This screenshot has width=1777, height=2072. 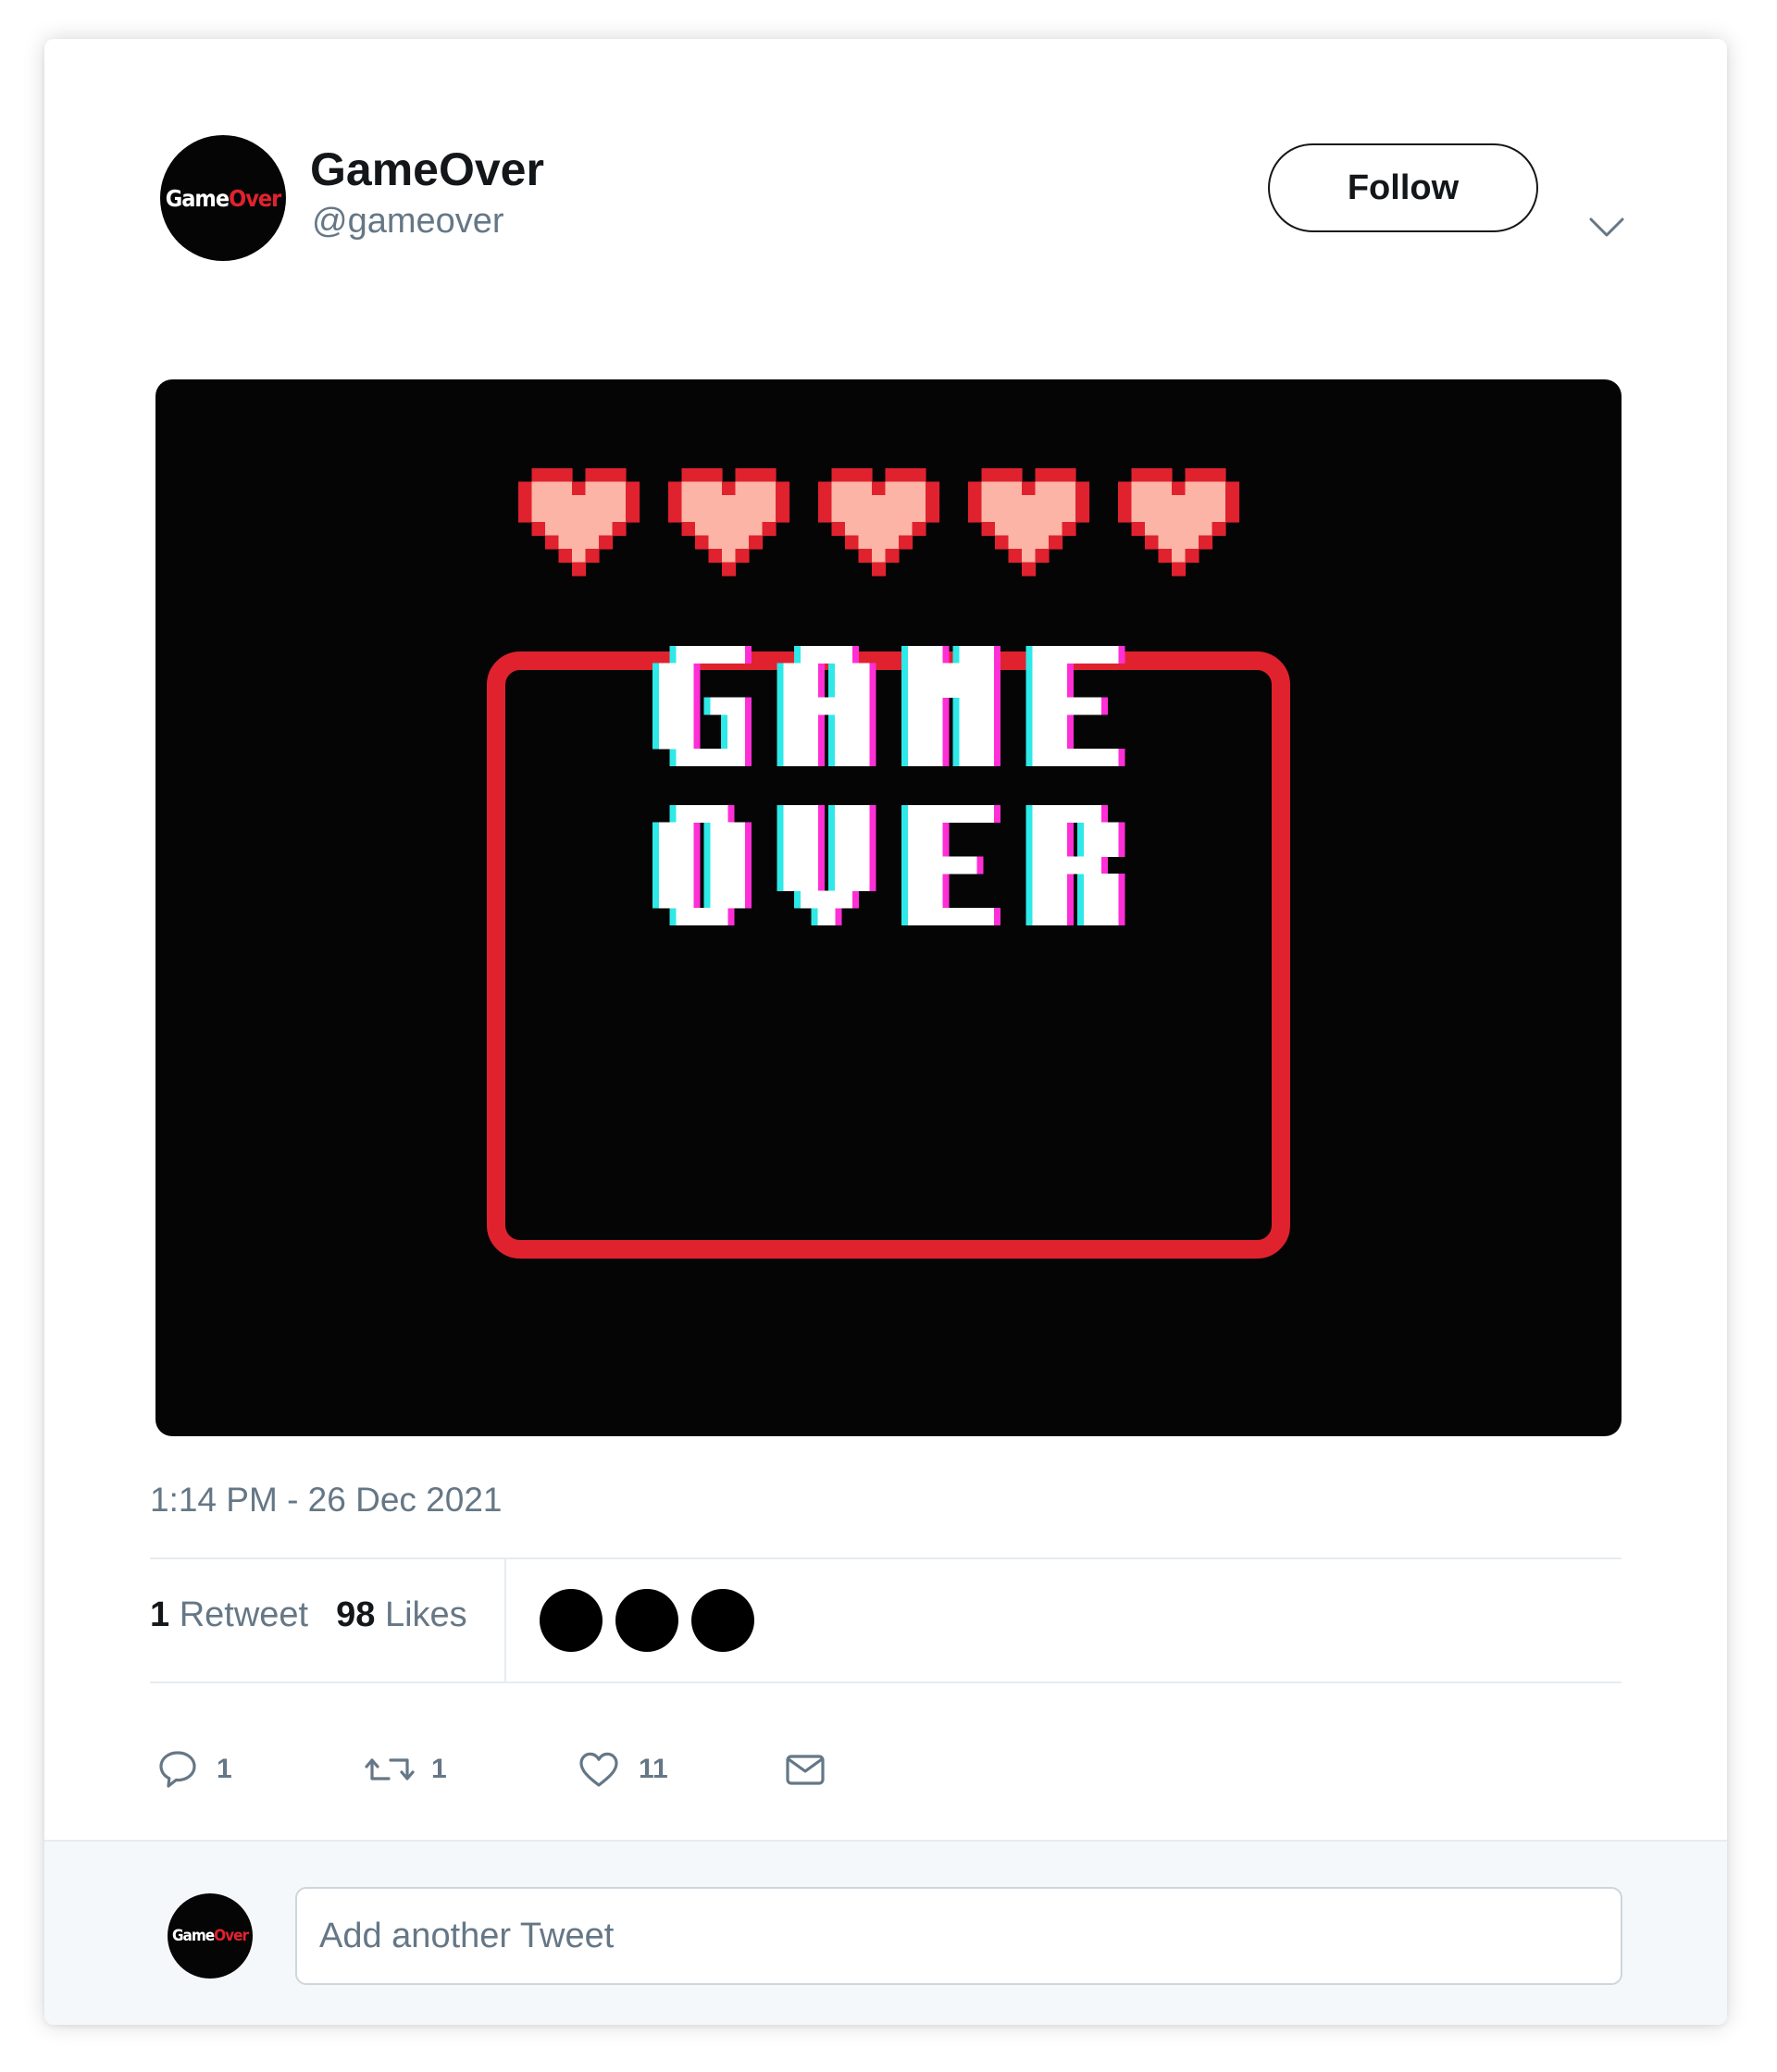 I want to click on author-avatar: Game Over, so click(x=223, y=198).